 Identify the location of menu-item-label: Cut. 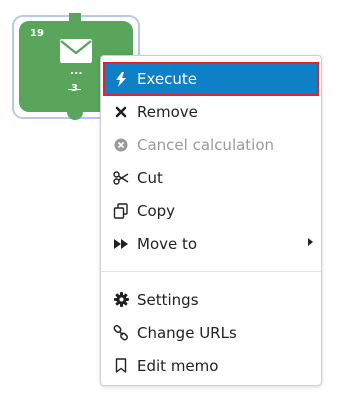
(150, 177).